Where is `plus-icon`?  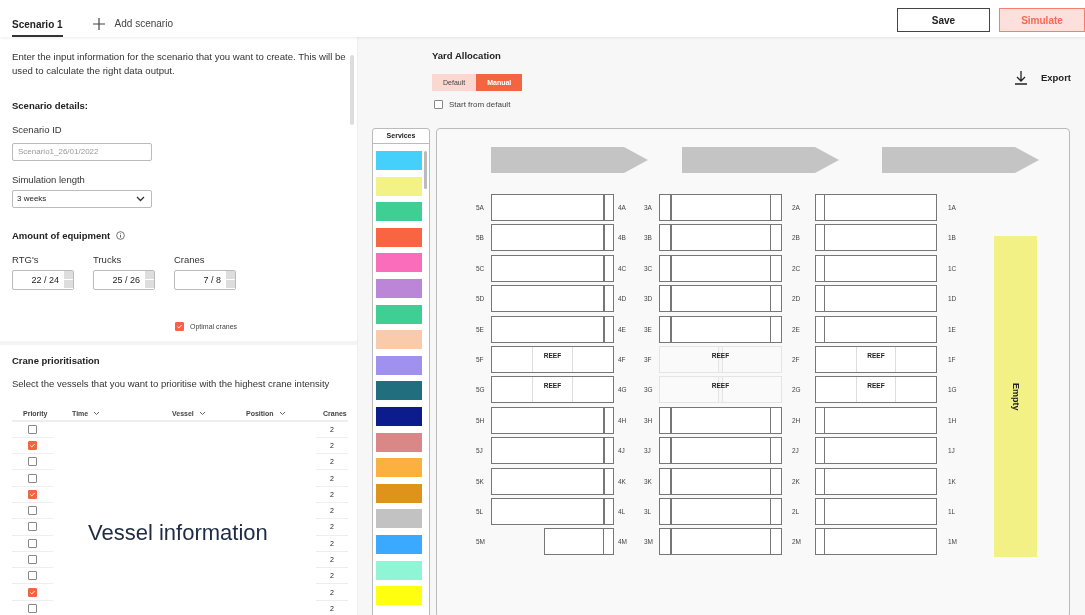 plus-icon is located at coordinates (98, 23).